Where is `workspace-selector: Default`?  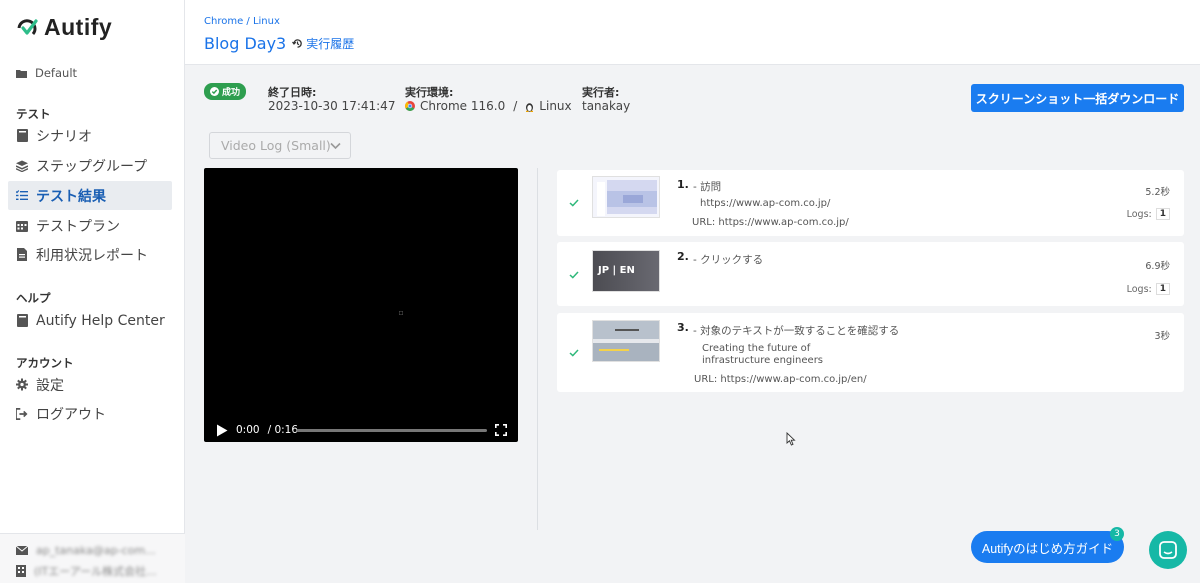 workspace-selector: Default is located at coordinates (46, 73).